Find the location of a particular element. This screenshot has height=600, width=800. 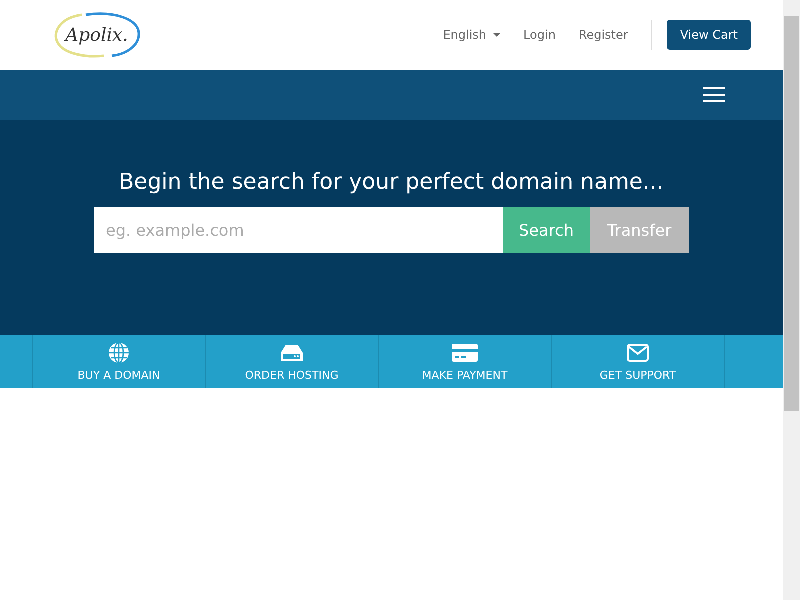

shortcut-link: BUY A DOMAIN is located at coordinates (119, 361).